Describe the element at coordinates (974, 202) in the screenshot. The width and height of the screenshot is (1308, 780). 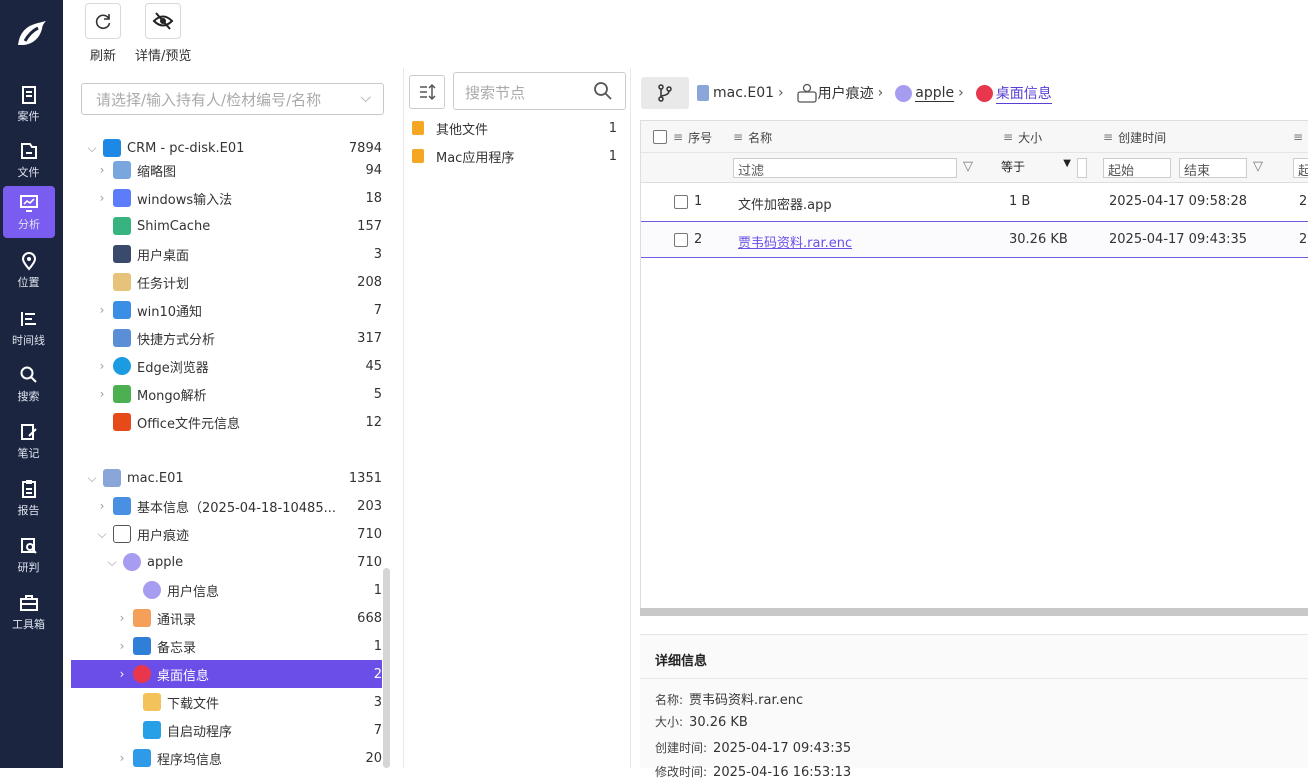
I see `table-row: 1 文件加密器.app 1 B 2025-04-17 09:58:28 20` at that location.